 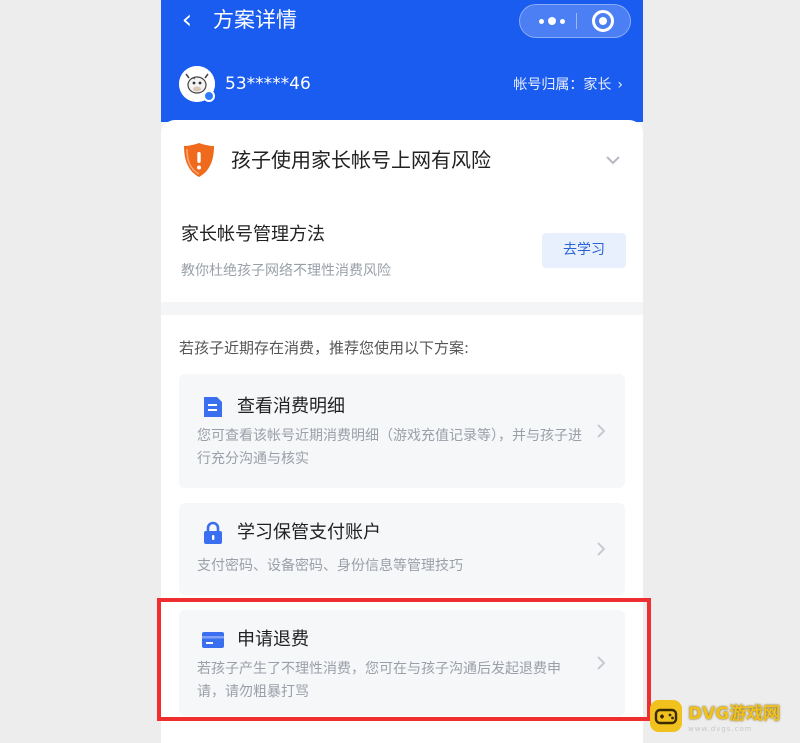 What do you see at coordinates (187, 20) in the screenshot?
I see `back-icon: ‹` at bounding box center [187, 20].